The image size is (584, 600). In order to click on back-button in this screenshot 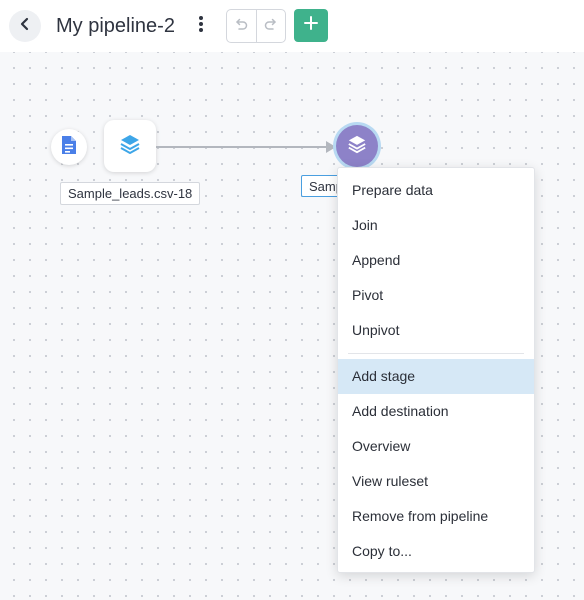, I will do `click(25, 26)`.